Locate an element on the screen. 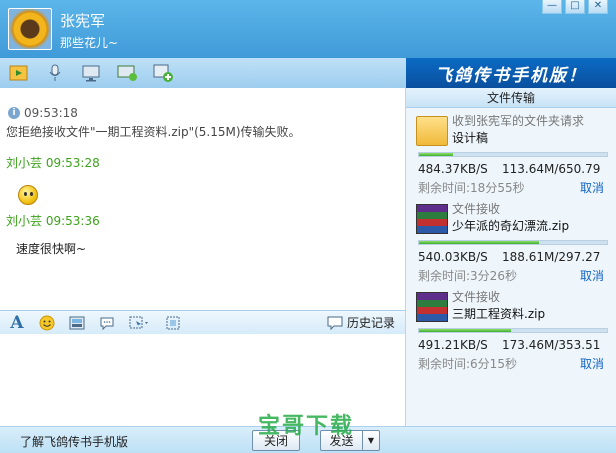  message-time: 09:53:36 is located at coordinates (72, 221).